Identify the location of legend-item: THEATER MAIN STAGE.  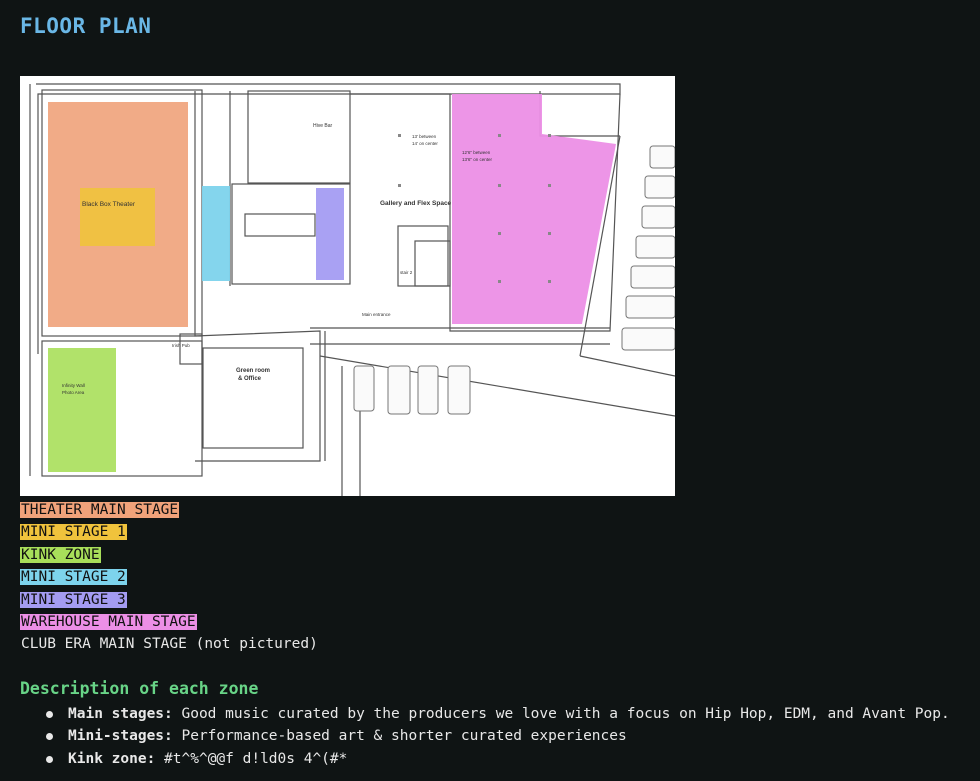
(169, 510).